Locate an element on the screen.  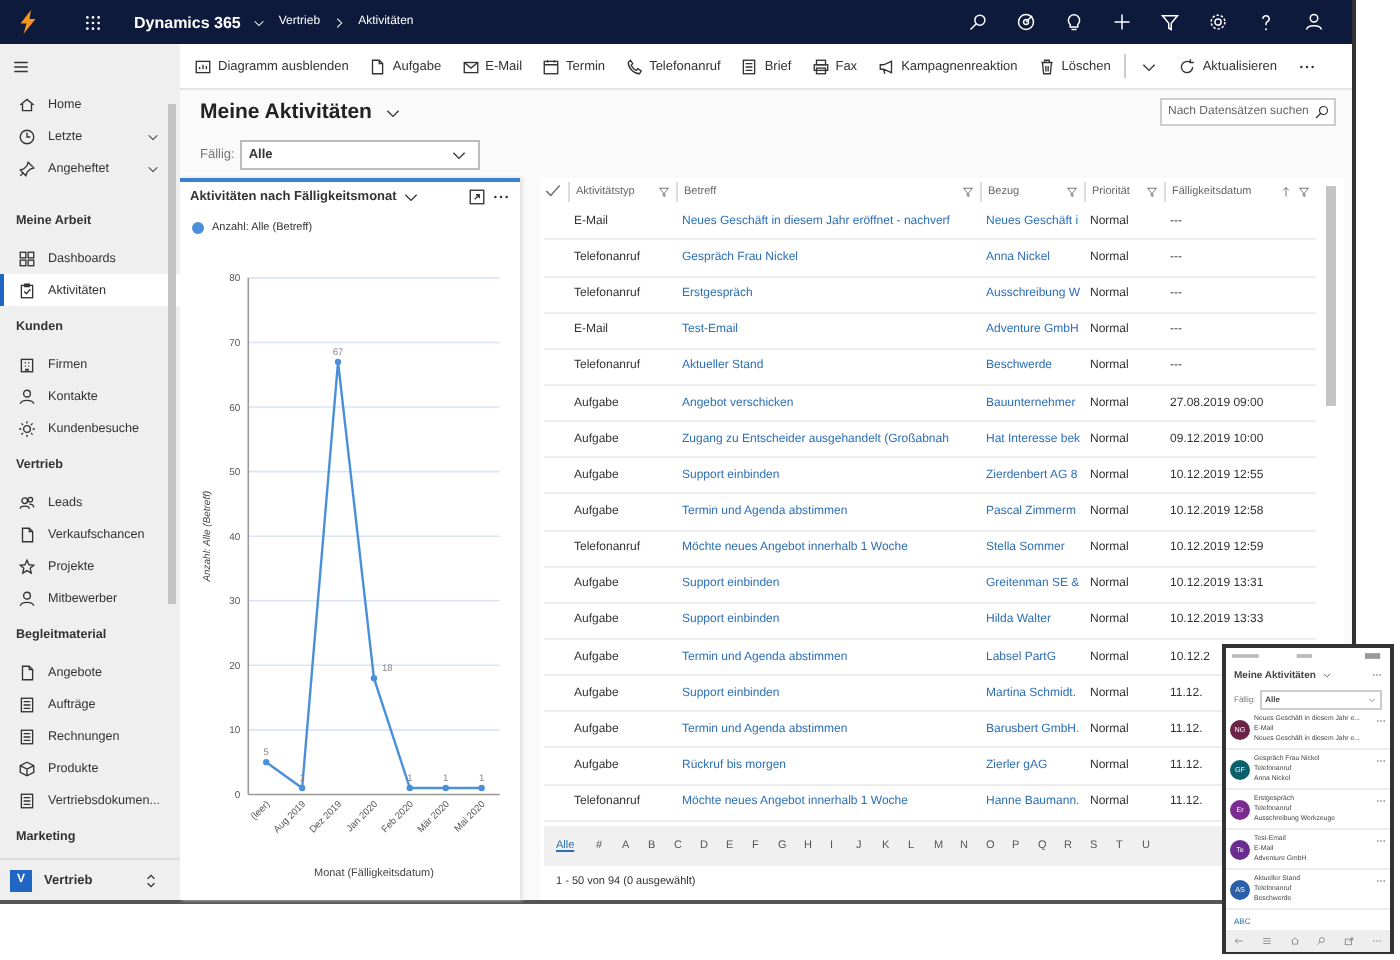
expand-icon is located at coordinates (477, 197).